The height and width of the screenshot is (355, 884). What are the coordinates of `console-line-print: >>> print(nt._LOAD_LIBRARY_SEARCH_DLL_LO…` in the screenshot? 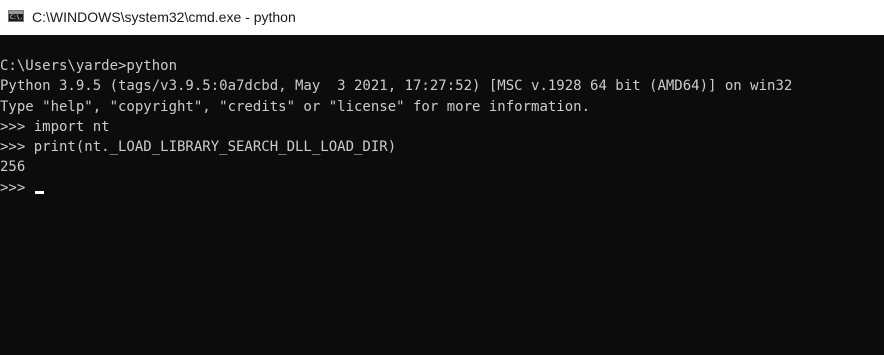 It's located at (198, 147).